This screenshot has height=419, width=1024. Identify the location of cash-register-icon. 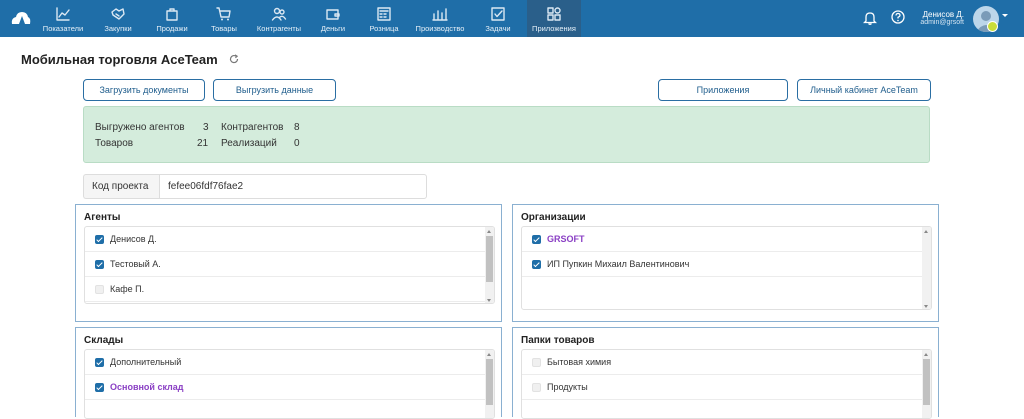
(384, 14).